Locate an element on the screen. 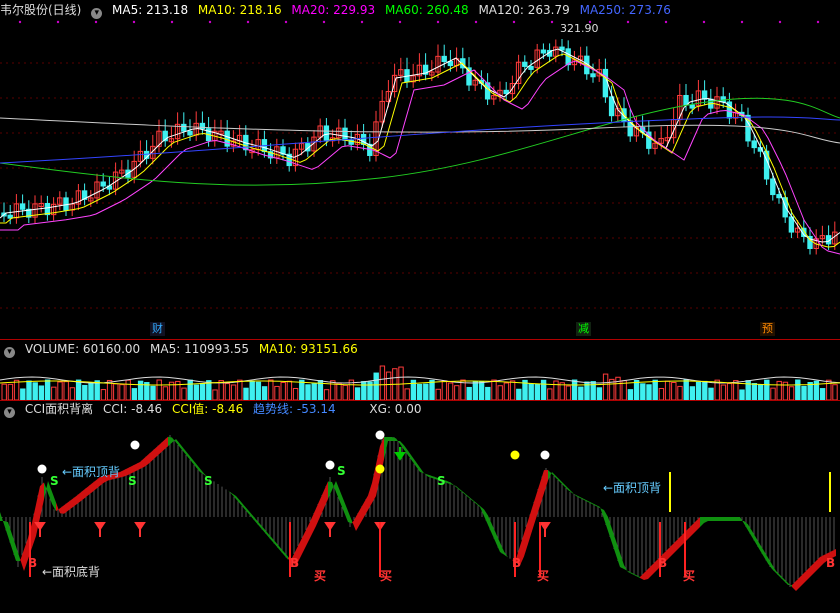 The width and height of the screenshot is (840, 613). xg-value: XG: 0.00 is located at coordinates (395, 409).